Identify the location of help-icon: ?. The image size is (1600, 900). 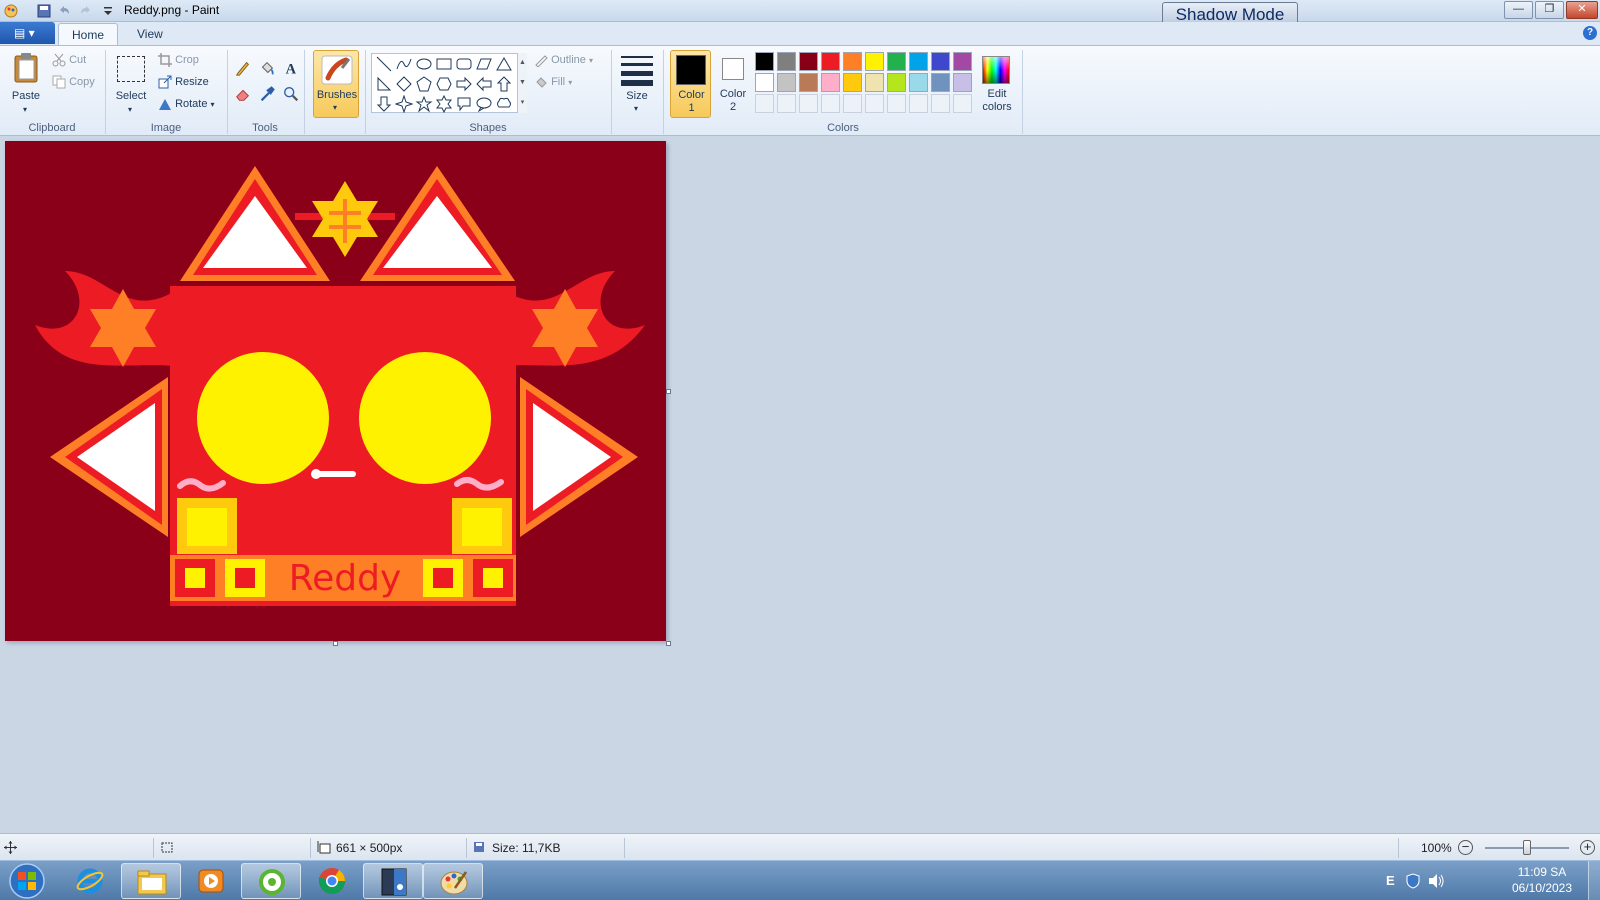
(1590, 33).